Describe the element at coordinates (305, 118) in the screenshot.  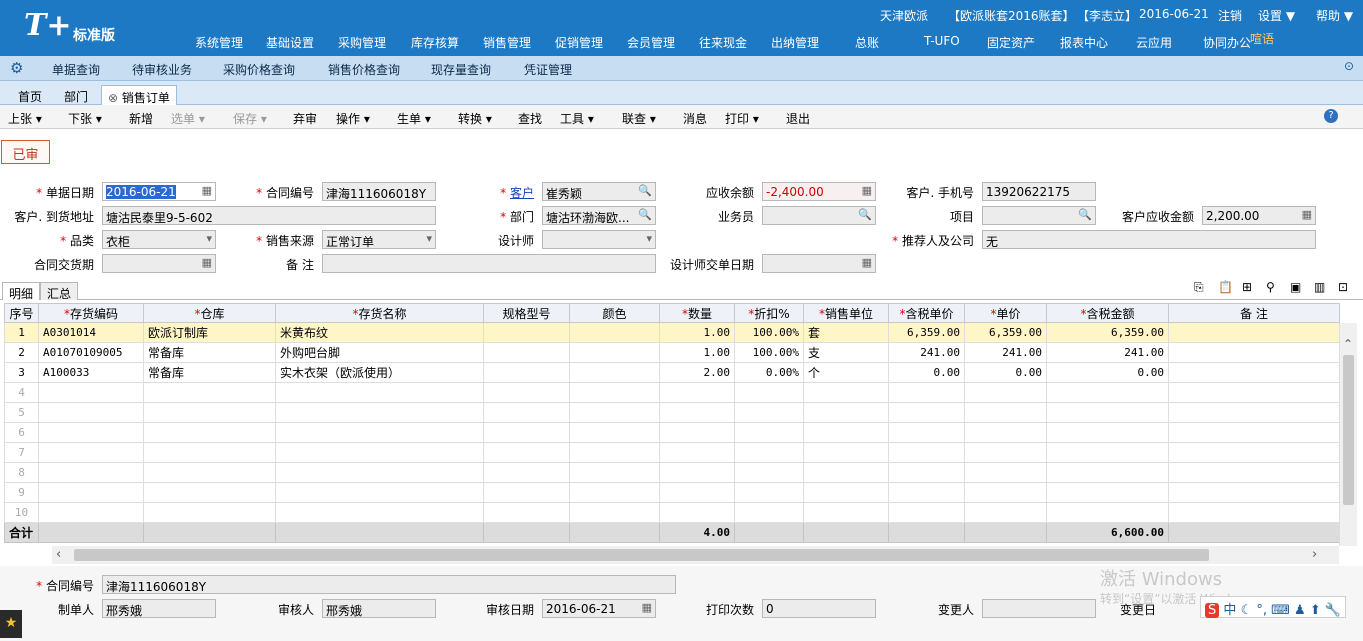
I see `toolbar-button-5: 弃审` at that location.